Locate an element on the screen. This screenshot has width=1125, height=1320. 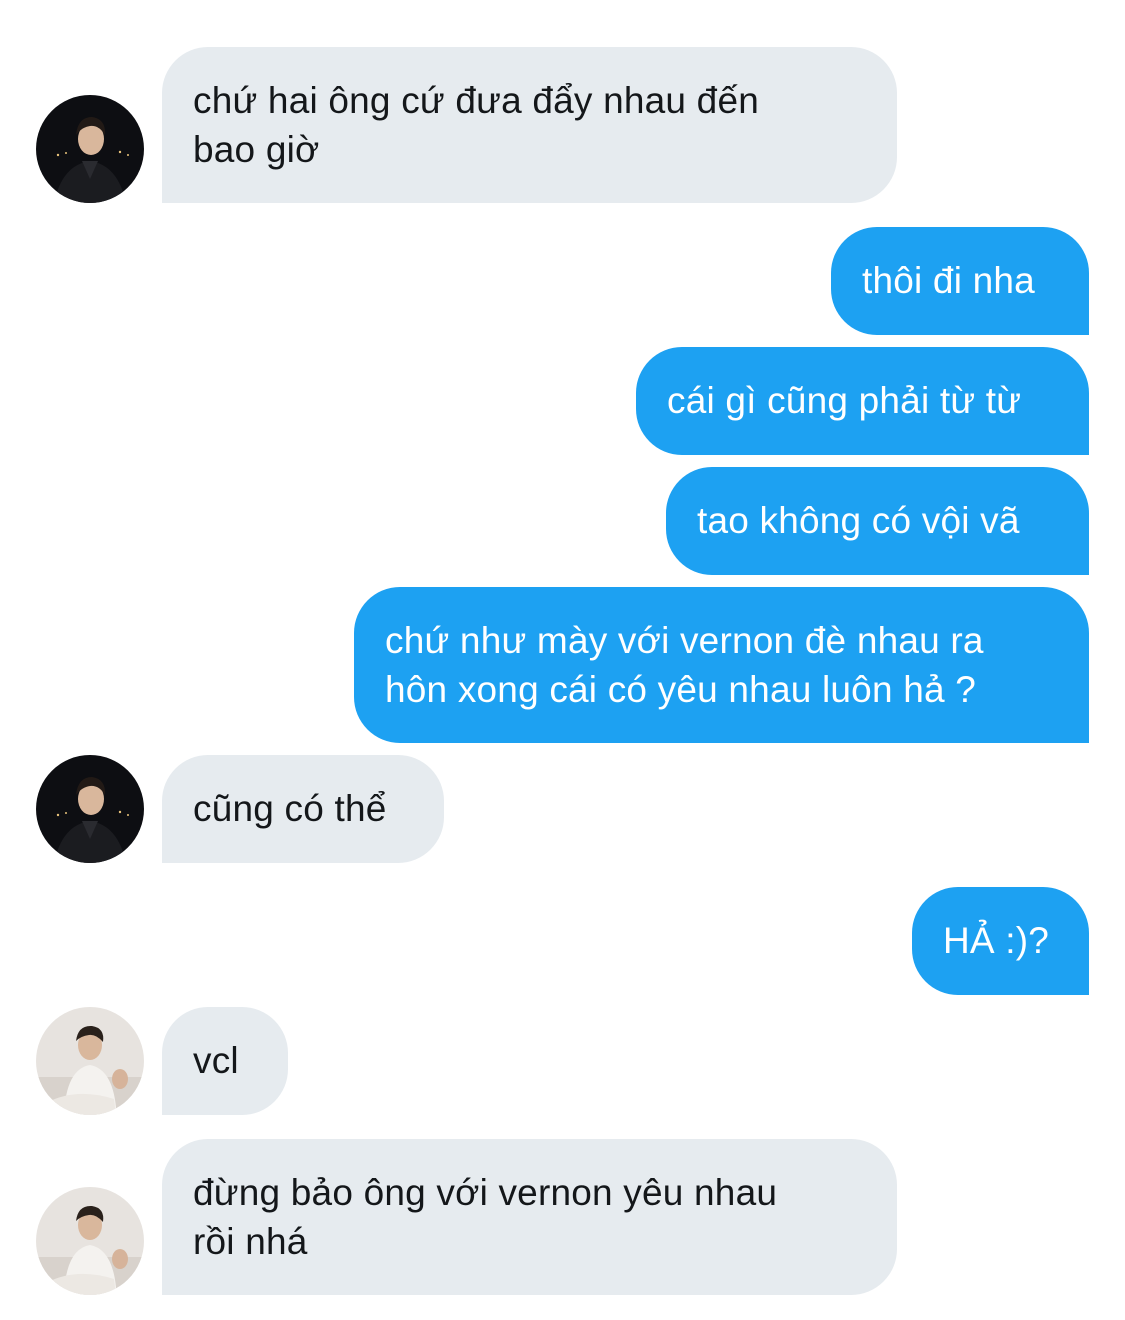
message-bubble-incoming: chứ hai ông cứ đưa đẩy nhau đến bao giờ is located at coordinates (529, 125).